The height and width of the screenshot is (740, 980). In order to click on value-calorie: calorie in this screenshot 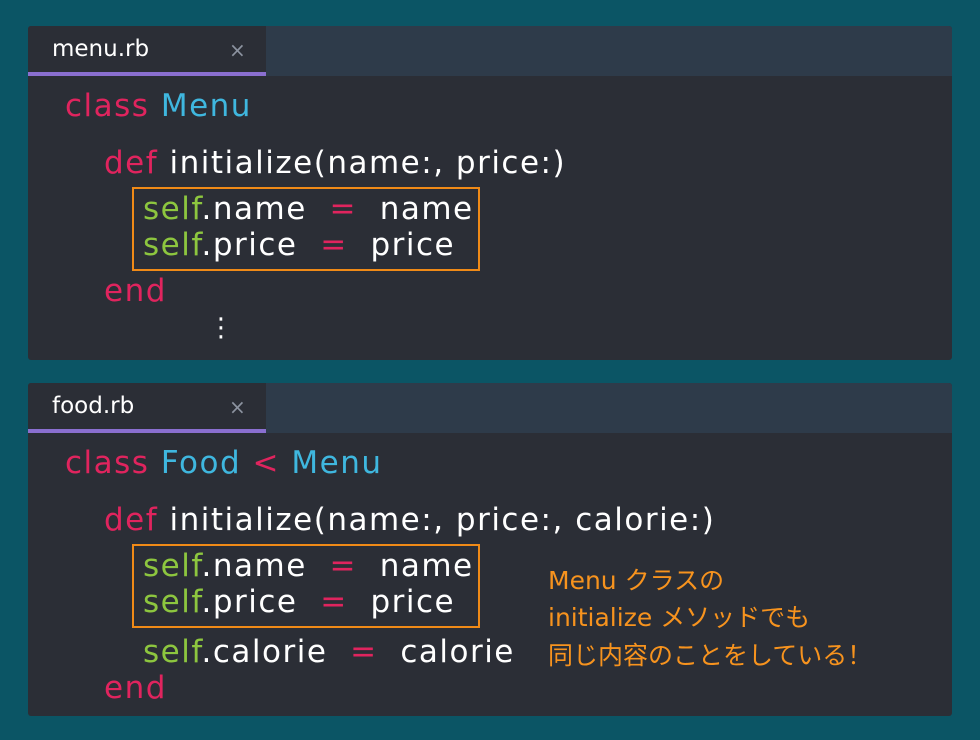, I will do `click(457, 652)`.